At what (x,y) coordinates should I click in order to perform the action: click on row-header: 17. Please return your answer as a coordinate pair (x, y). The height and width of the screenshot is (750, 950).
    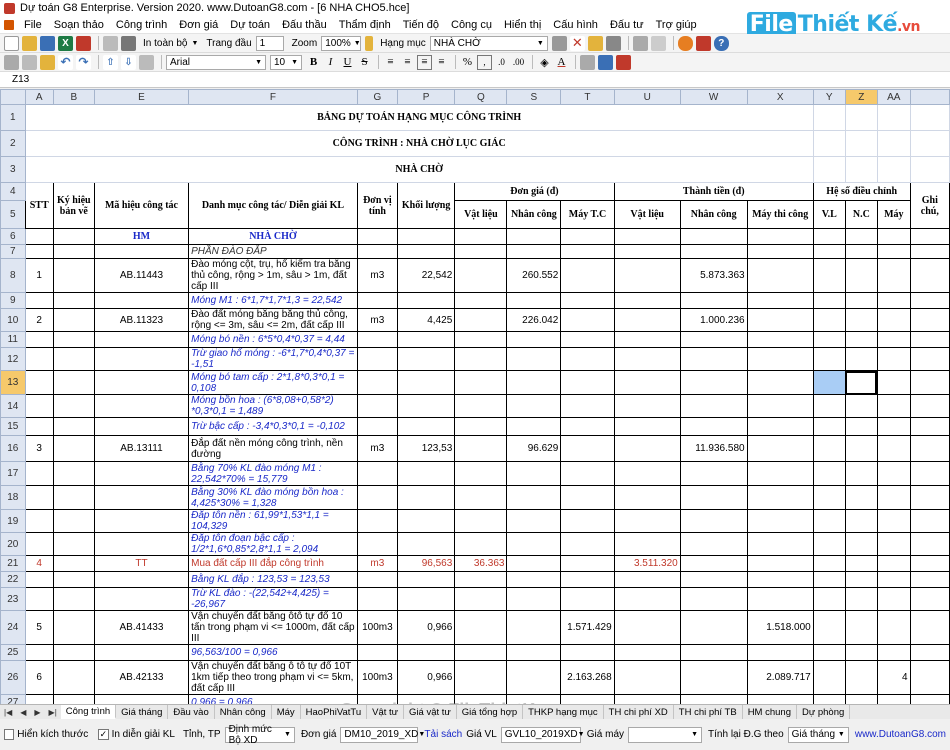
    Looking at the image, I should click on (13, 473).